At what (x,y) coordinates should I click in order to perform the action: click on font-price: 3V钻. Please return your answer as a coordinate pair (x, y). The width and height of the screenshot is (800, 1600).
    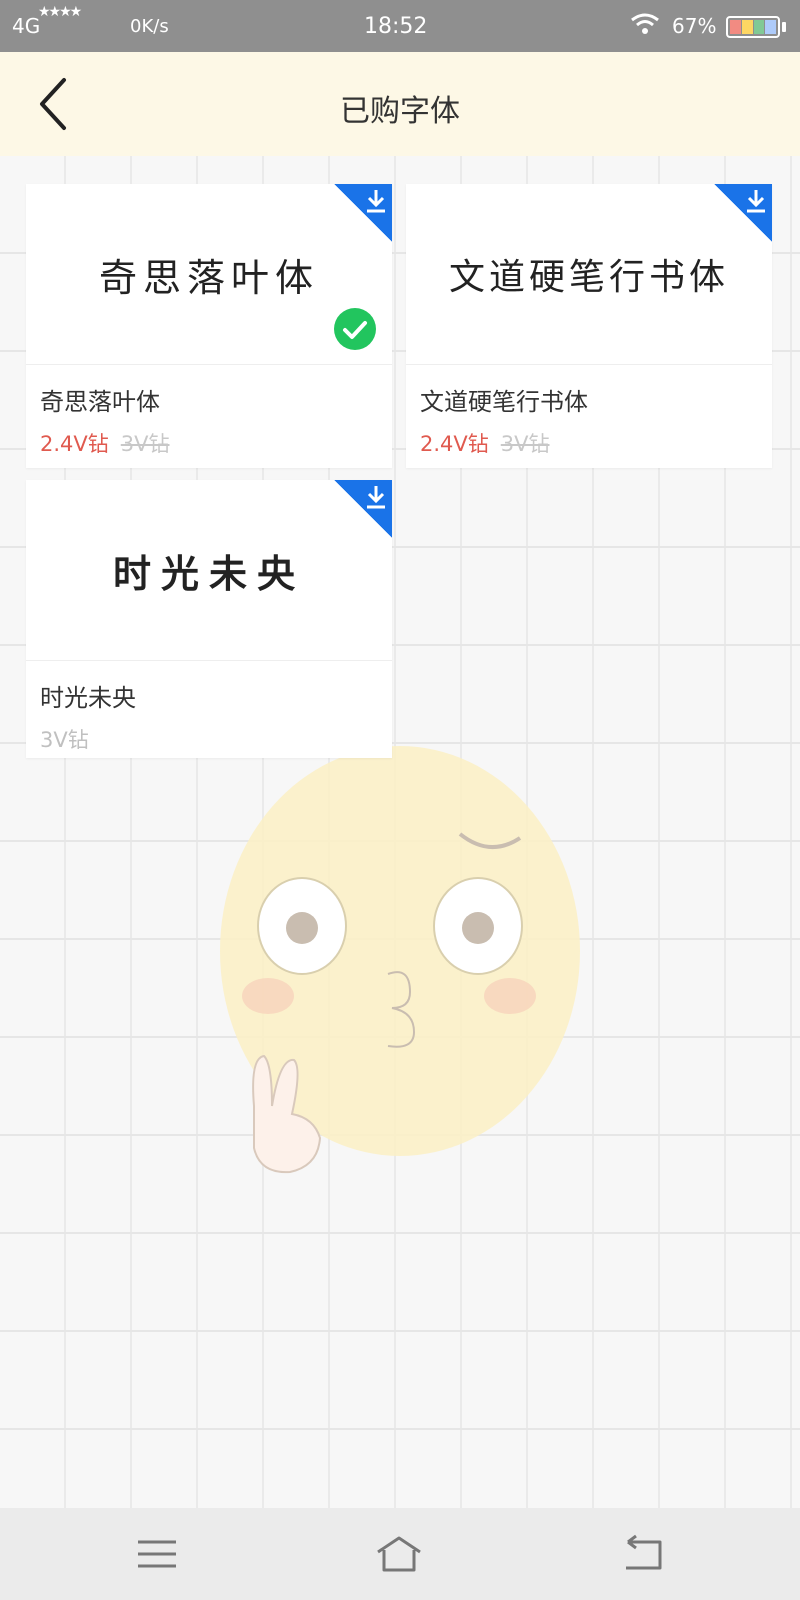
    Looking at the image, I should click on (64, 740).